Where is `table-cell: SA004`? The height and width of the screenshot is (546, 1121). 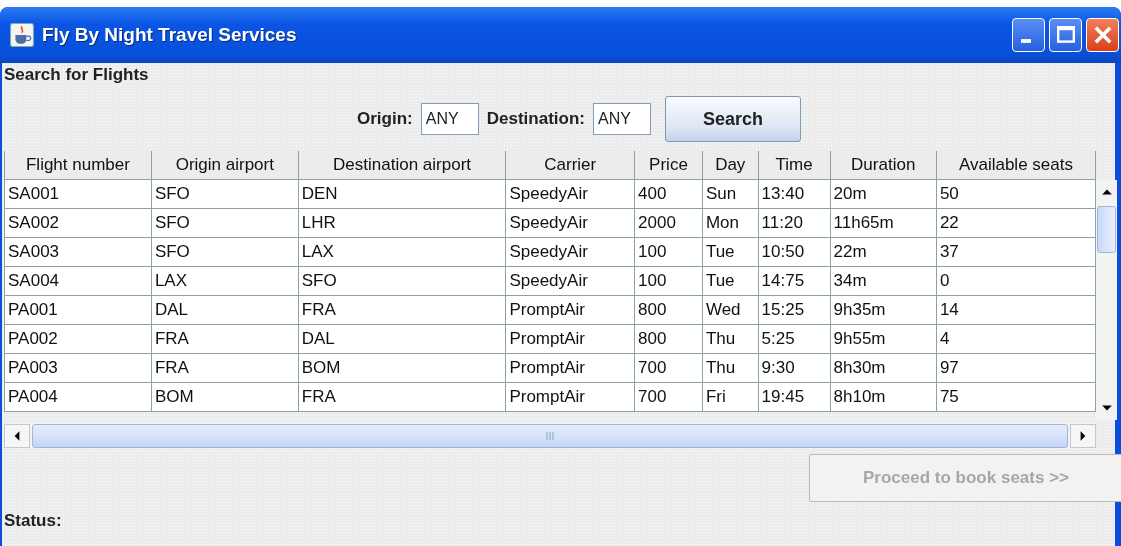 table-cell: SA004 is located at coordinates (78, 281).